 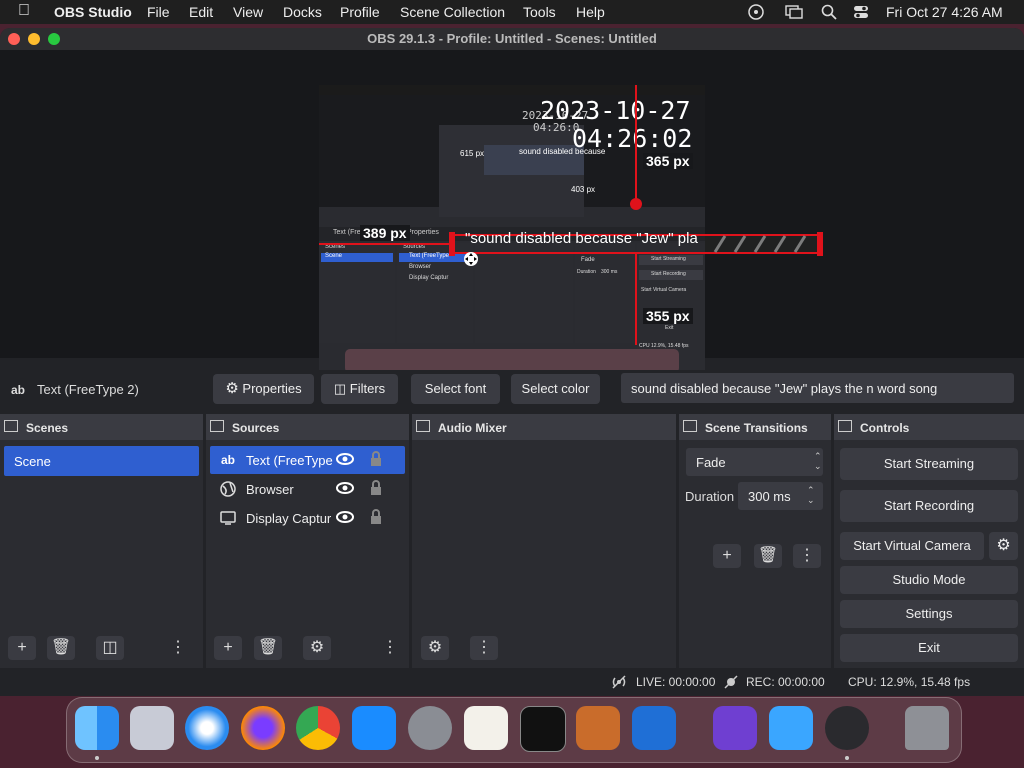 What do you see at coordinates (885, 428) in the screenshot?
I see `controls-title: Controls` at bounding box center [885, 428].